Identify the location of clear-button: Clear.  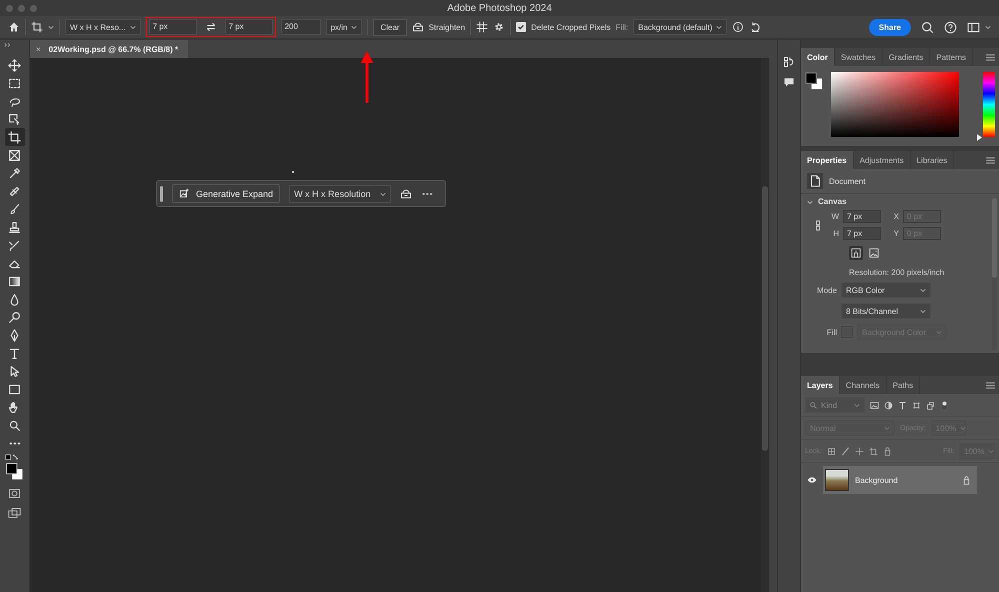
(390, 27).